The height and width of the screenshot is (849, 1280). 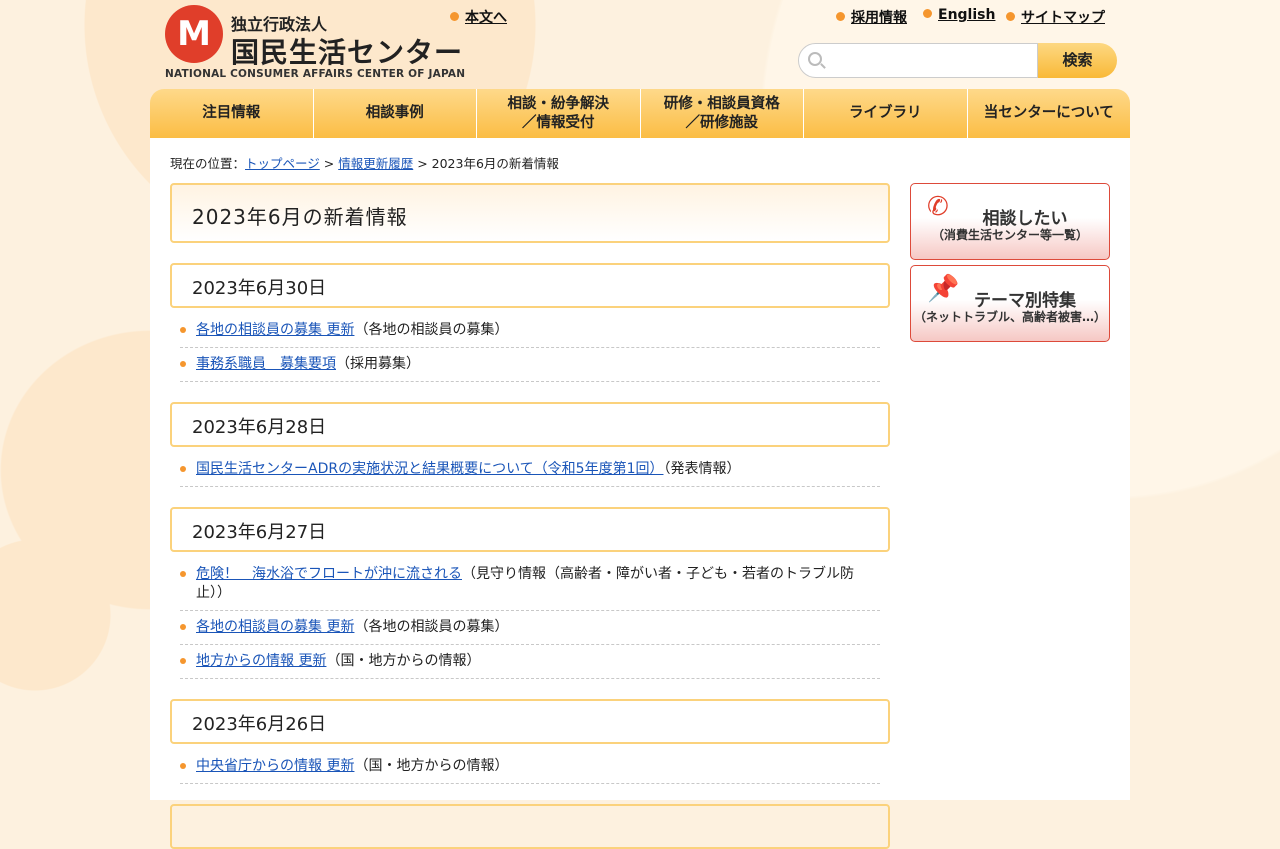 What do you see at coordinates (530, 424) in the screenshot?
I see `date-heading: 2023年6月28日` at bounding box center [530, 424].